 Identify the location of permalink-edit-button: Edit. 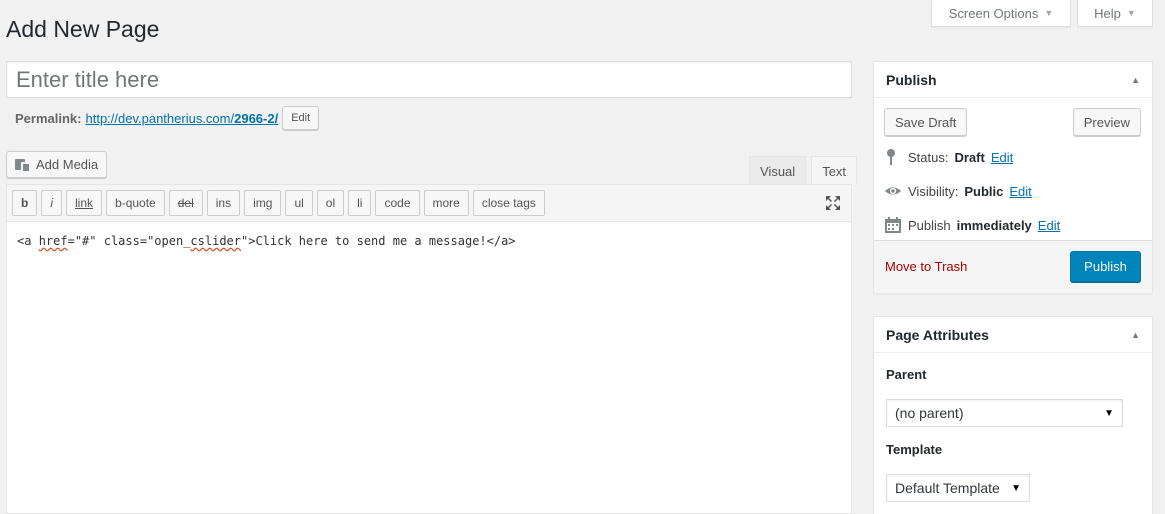
(301, 118).